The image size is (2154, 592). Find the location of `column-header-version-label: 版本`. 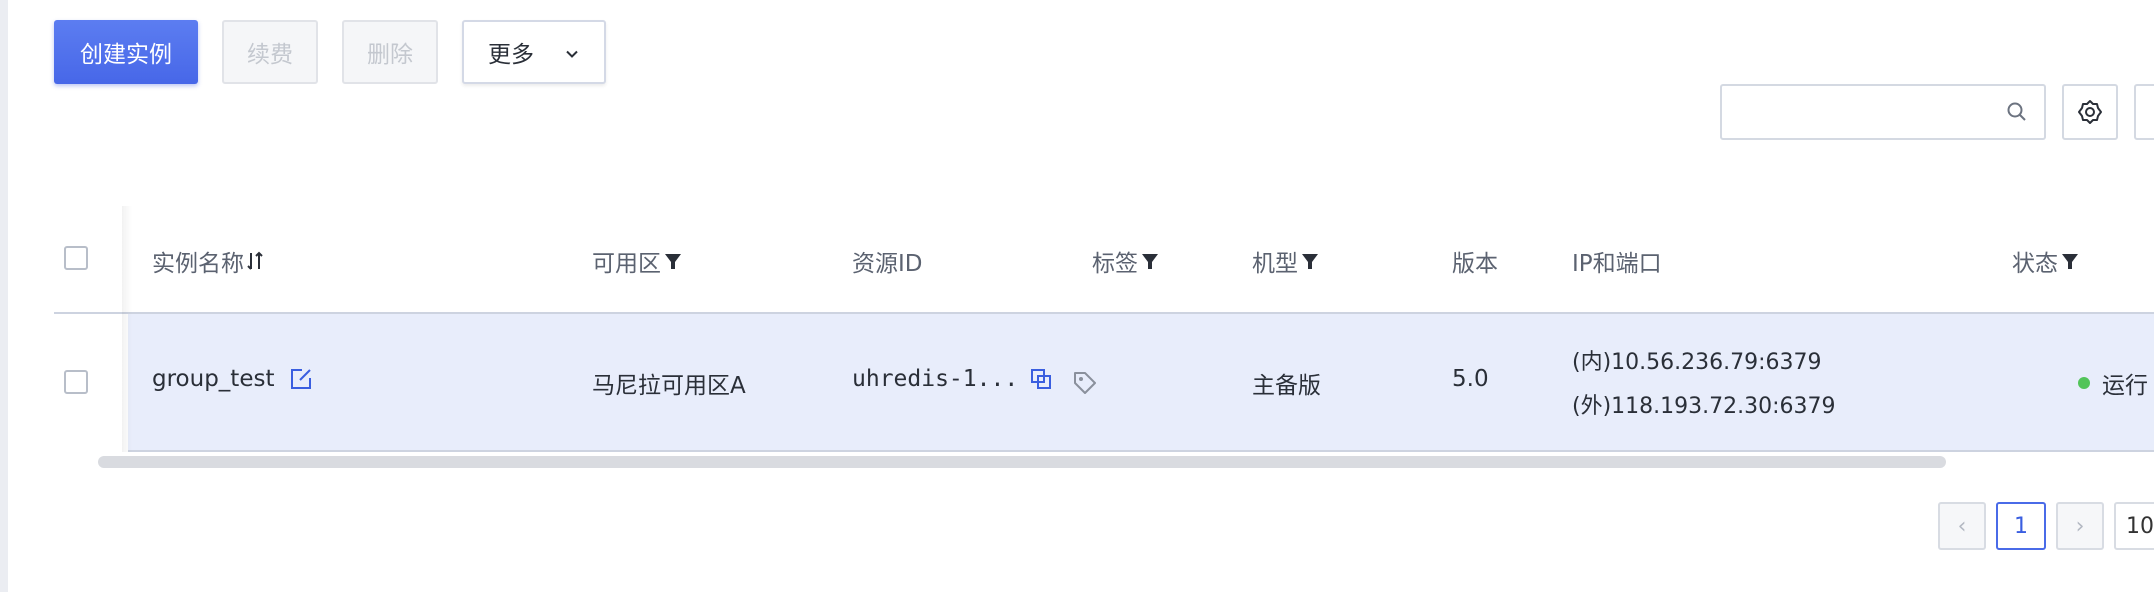

column-header-version-label: 版本 is located at coordinates (1475, 264).